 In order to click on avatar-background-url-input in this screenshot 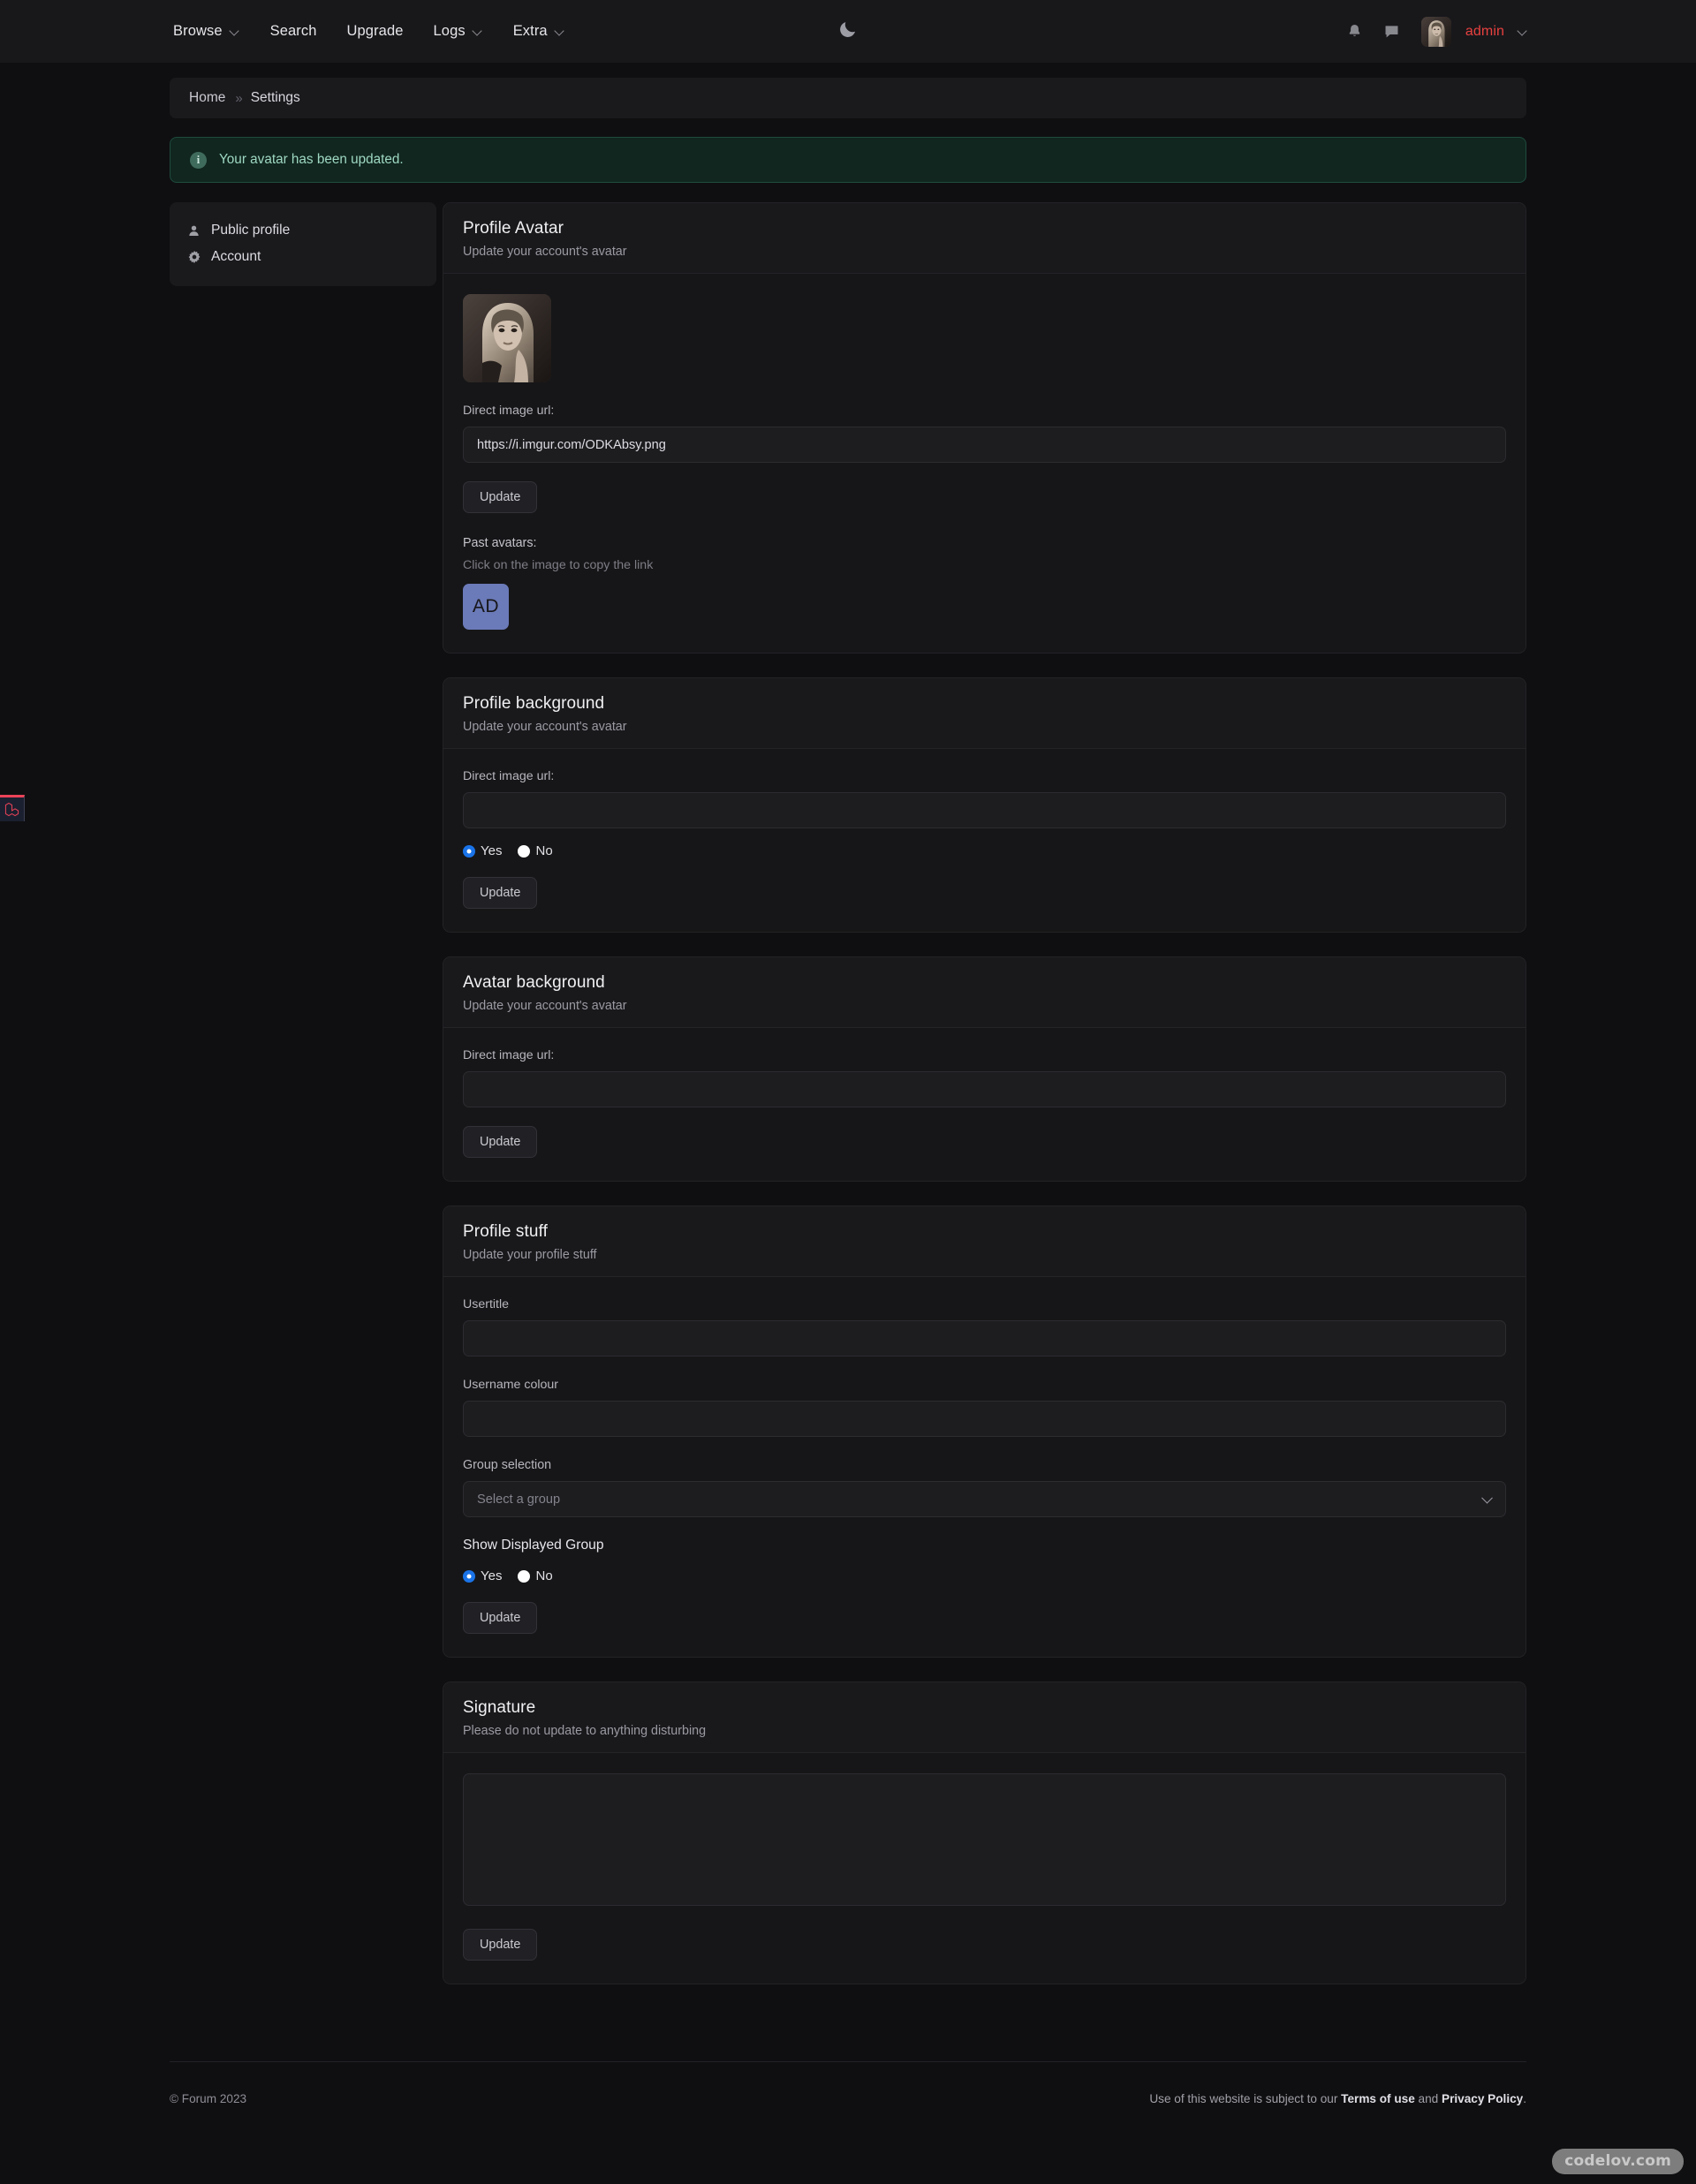, I will do `click(984, 1089)`.